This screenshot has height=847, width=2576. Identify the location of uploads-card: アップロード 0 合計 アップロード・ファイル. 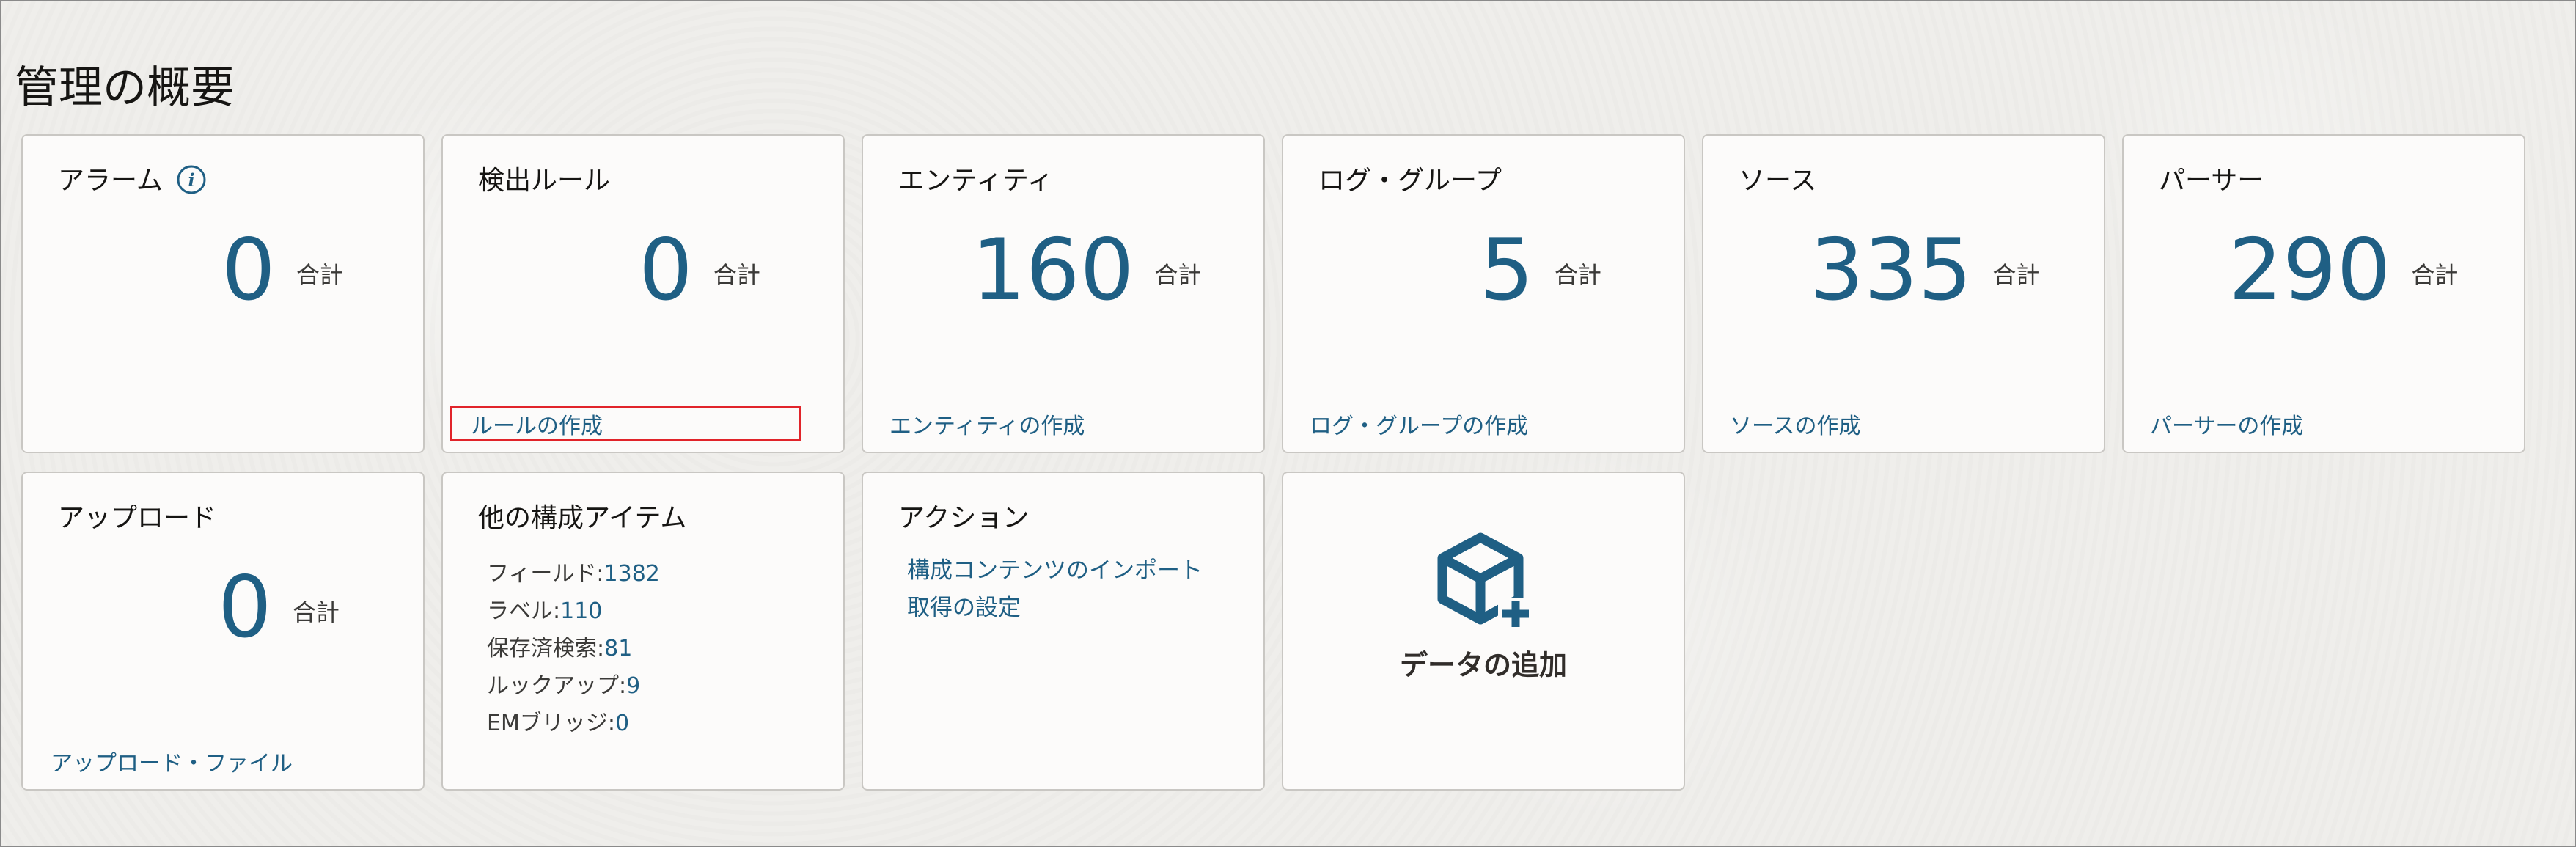
(223, 631).